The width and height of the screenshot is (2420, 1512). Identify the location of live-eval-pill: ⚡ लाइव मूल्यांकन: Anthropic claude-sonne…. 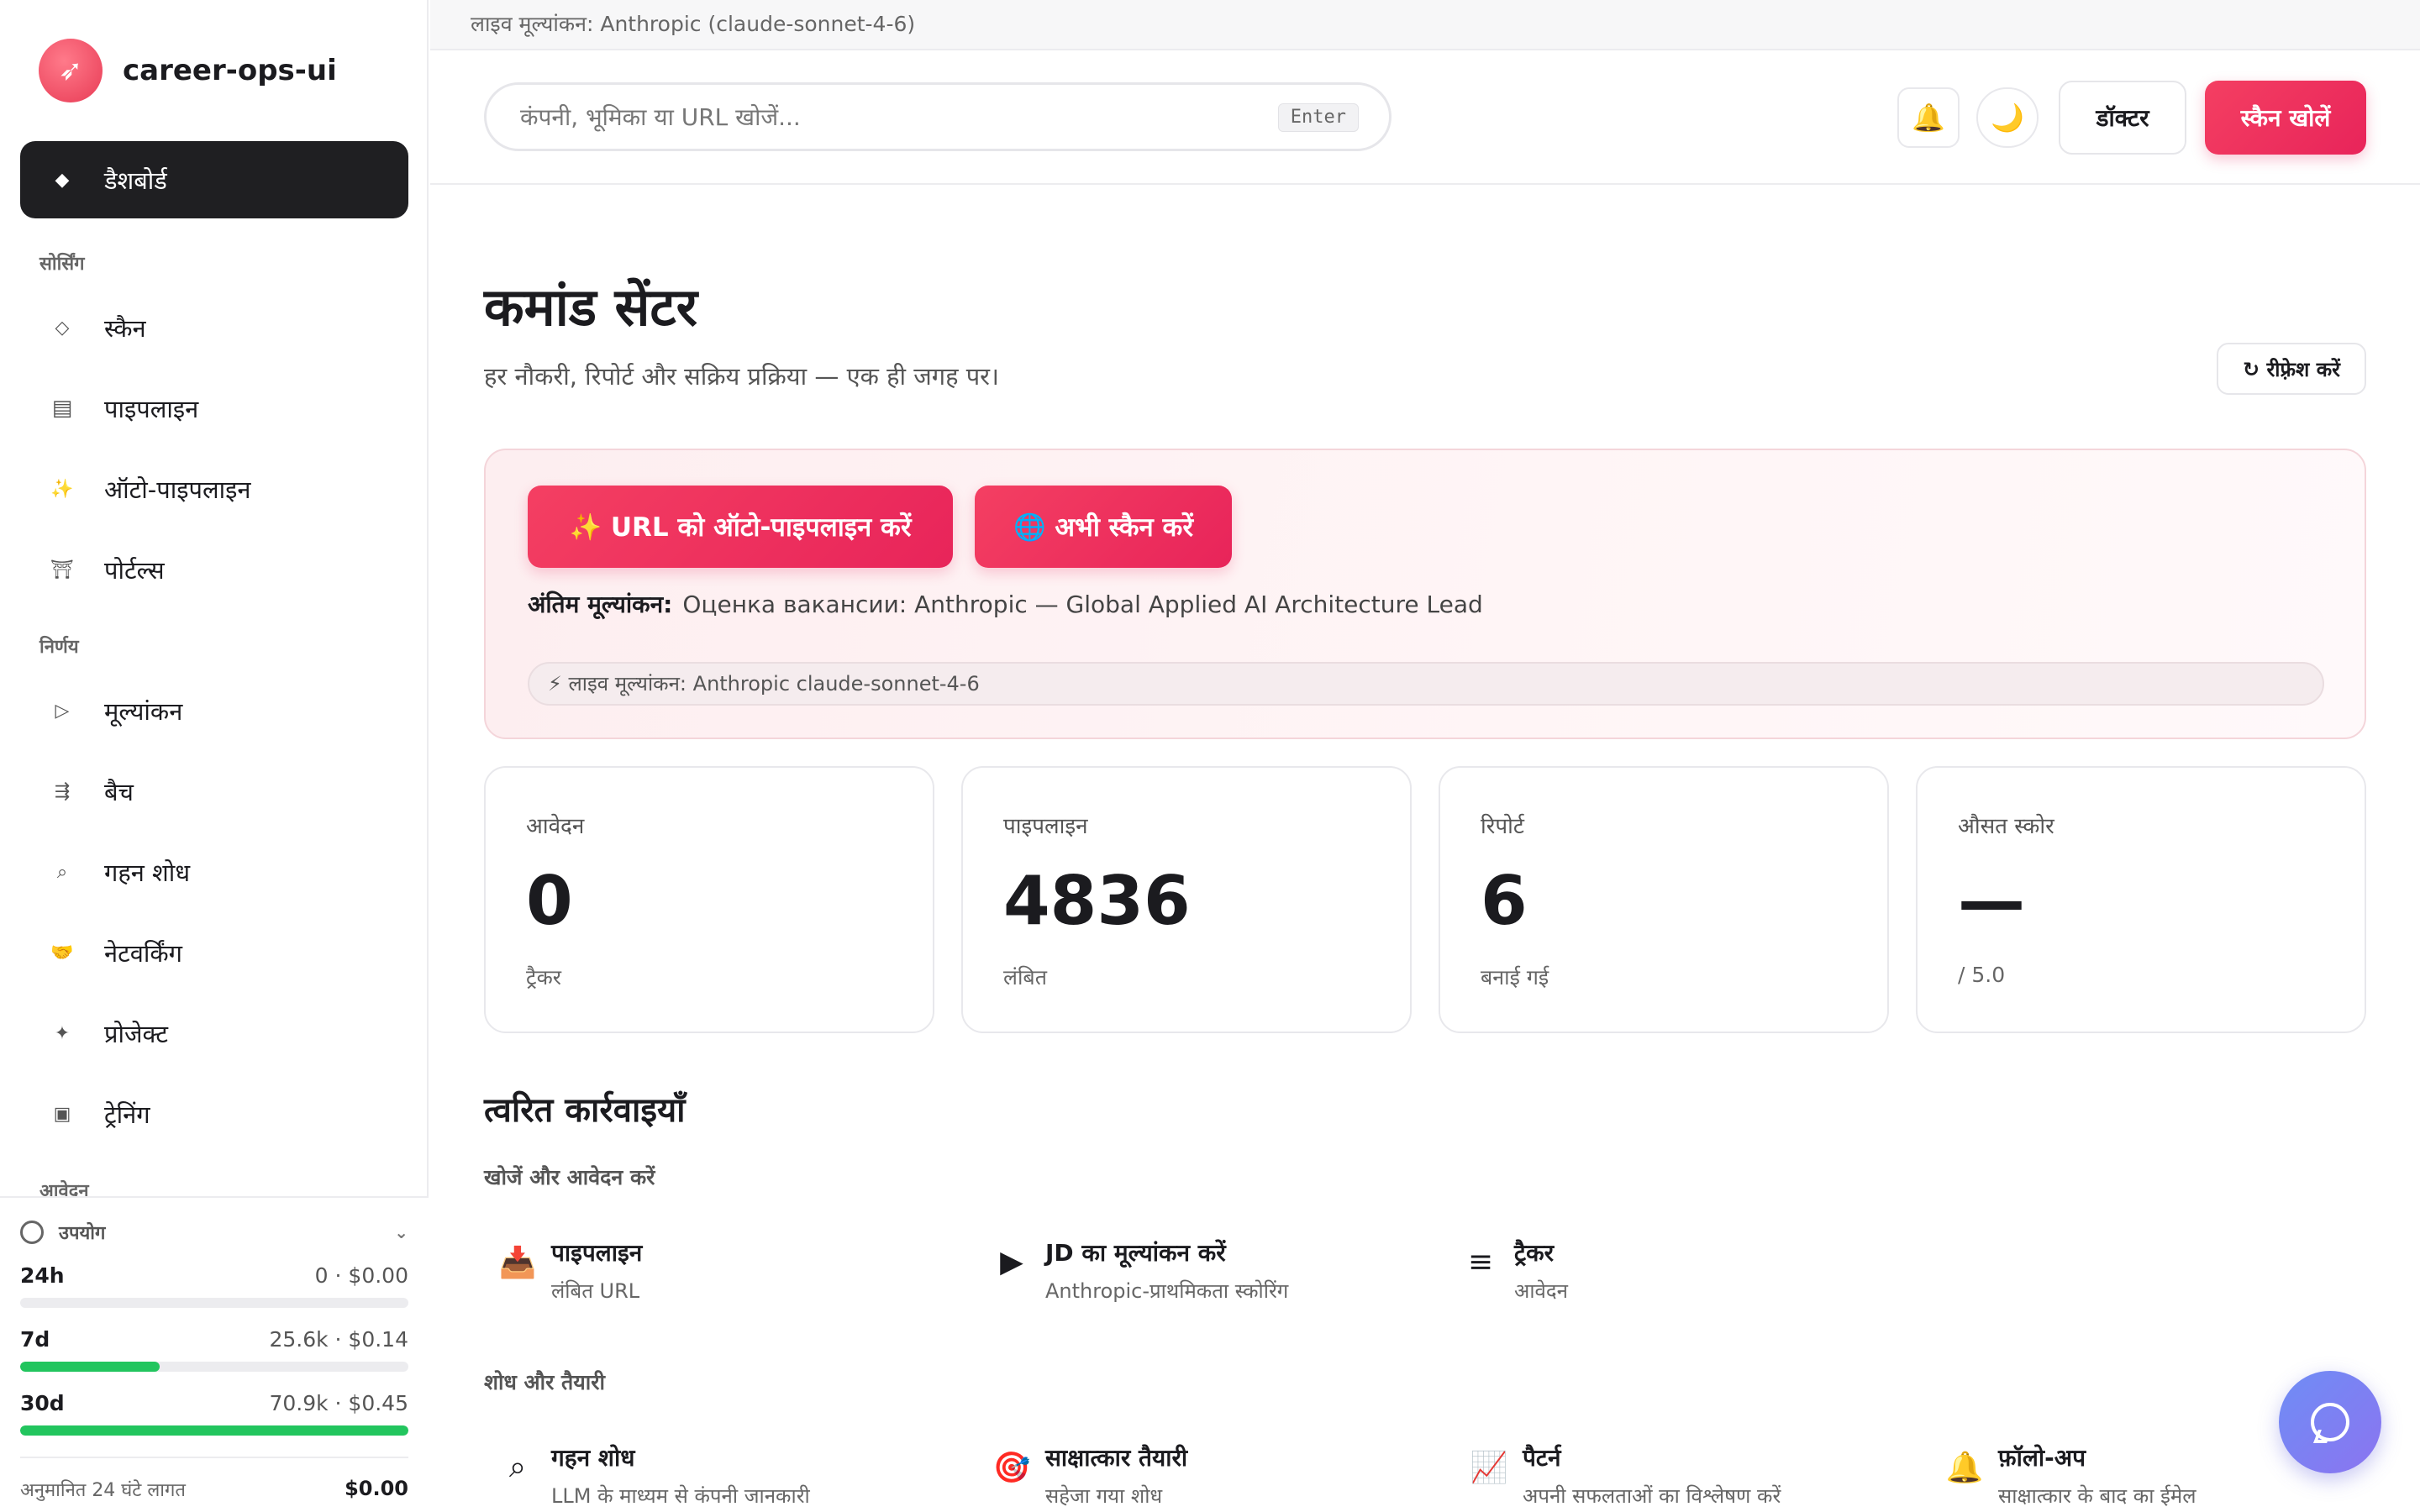
(1426, 684).